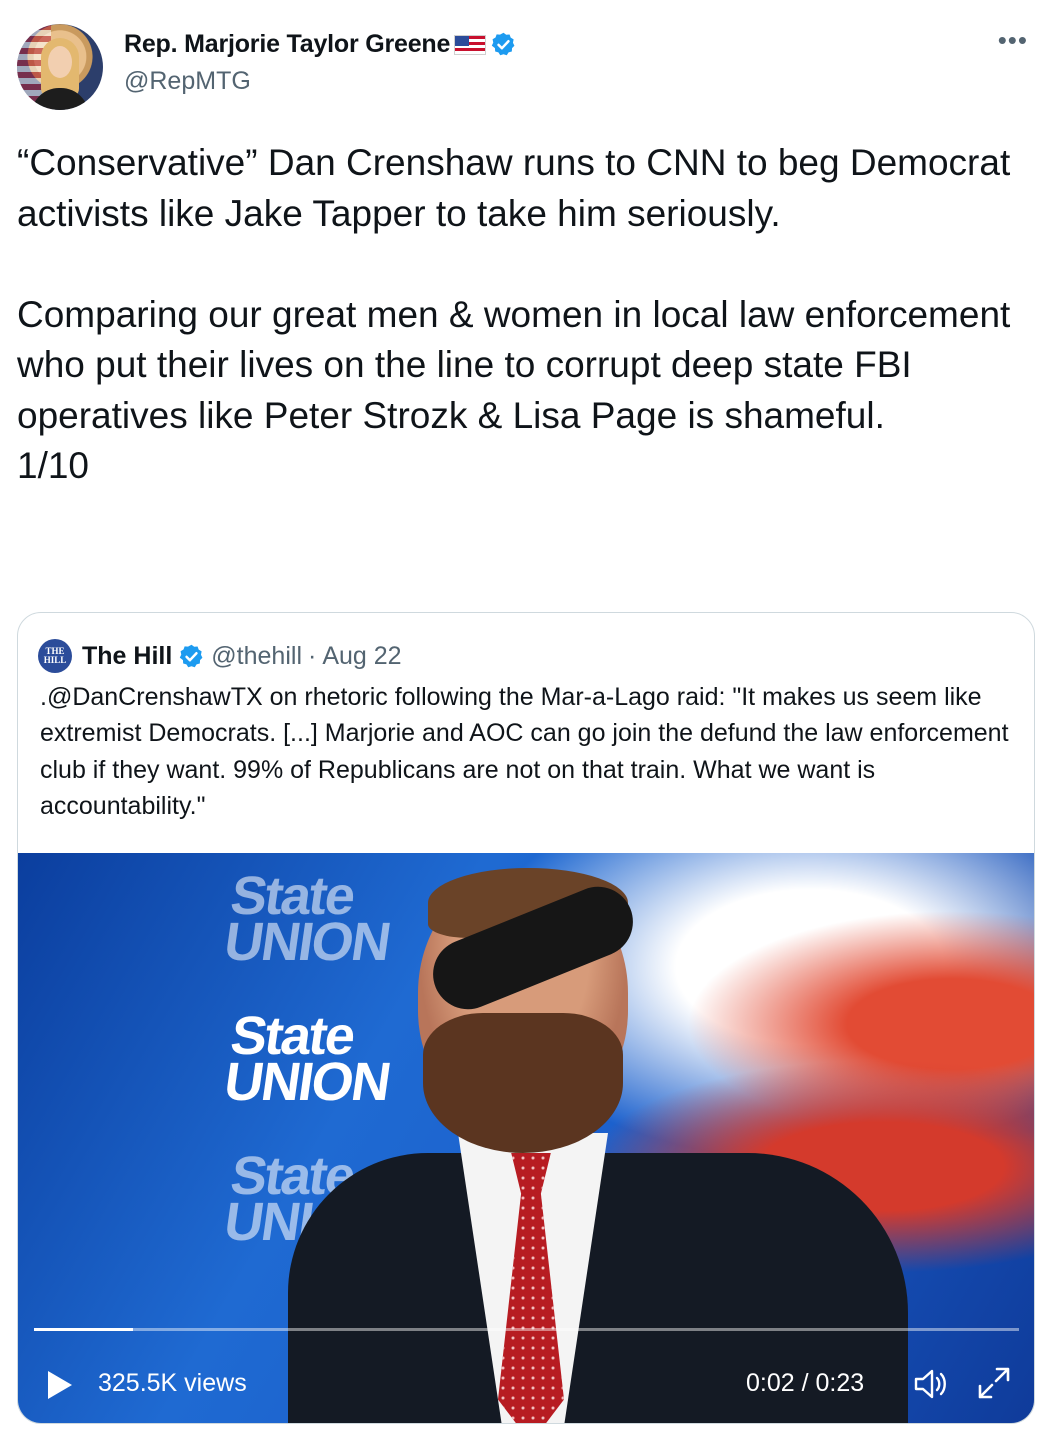  What do you see at coordinates (932, 1384) in the screenshot?
I see `volume-icon` at bounding box center [932, 1384].